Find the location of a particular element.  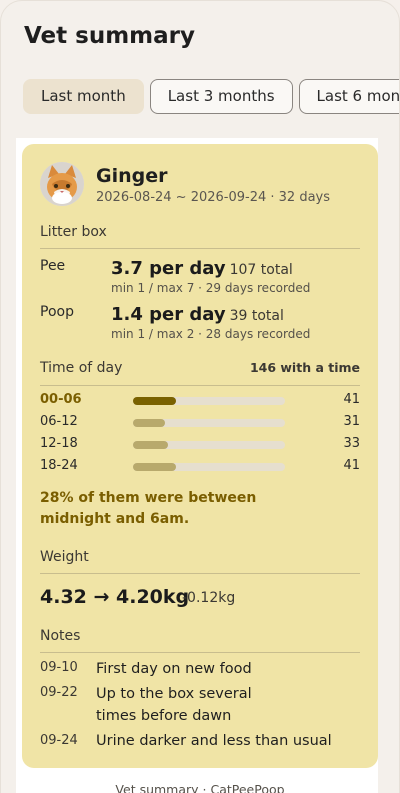

pee-rate-value: 3.7 per day is located at coordinates (168, 268).